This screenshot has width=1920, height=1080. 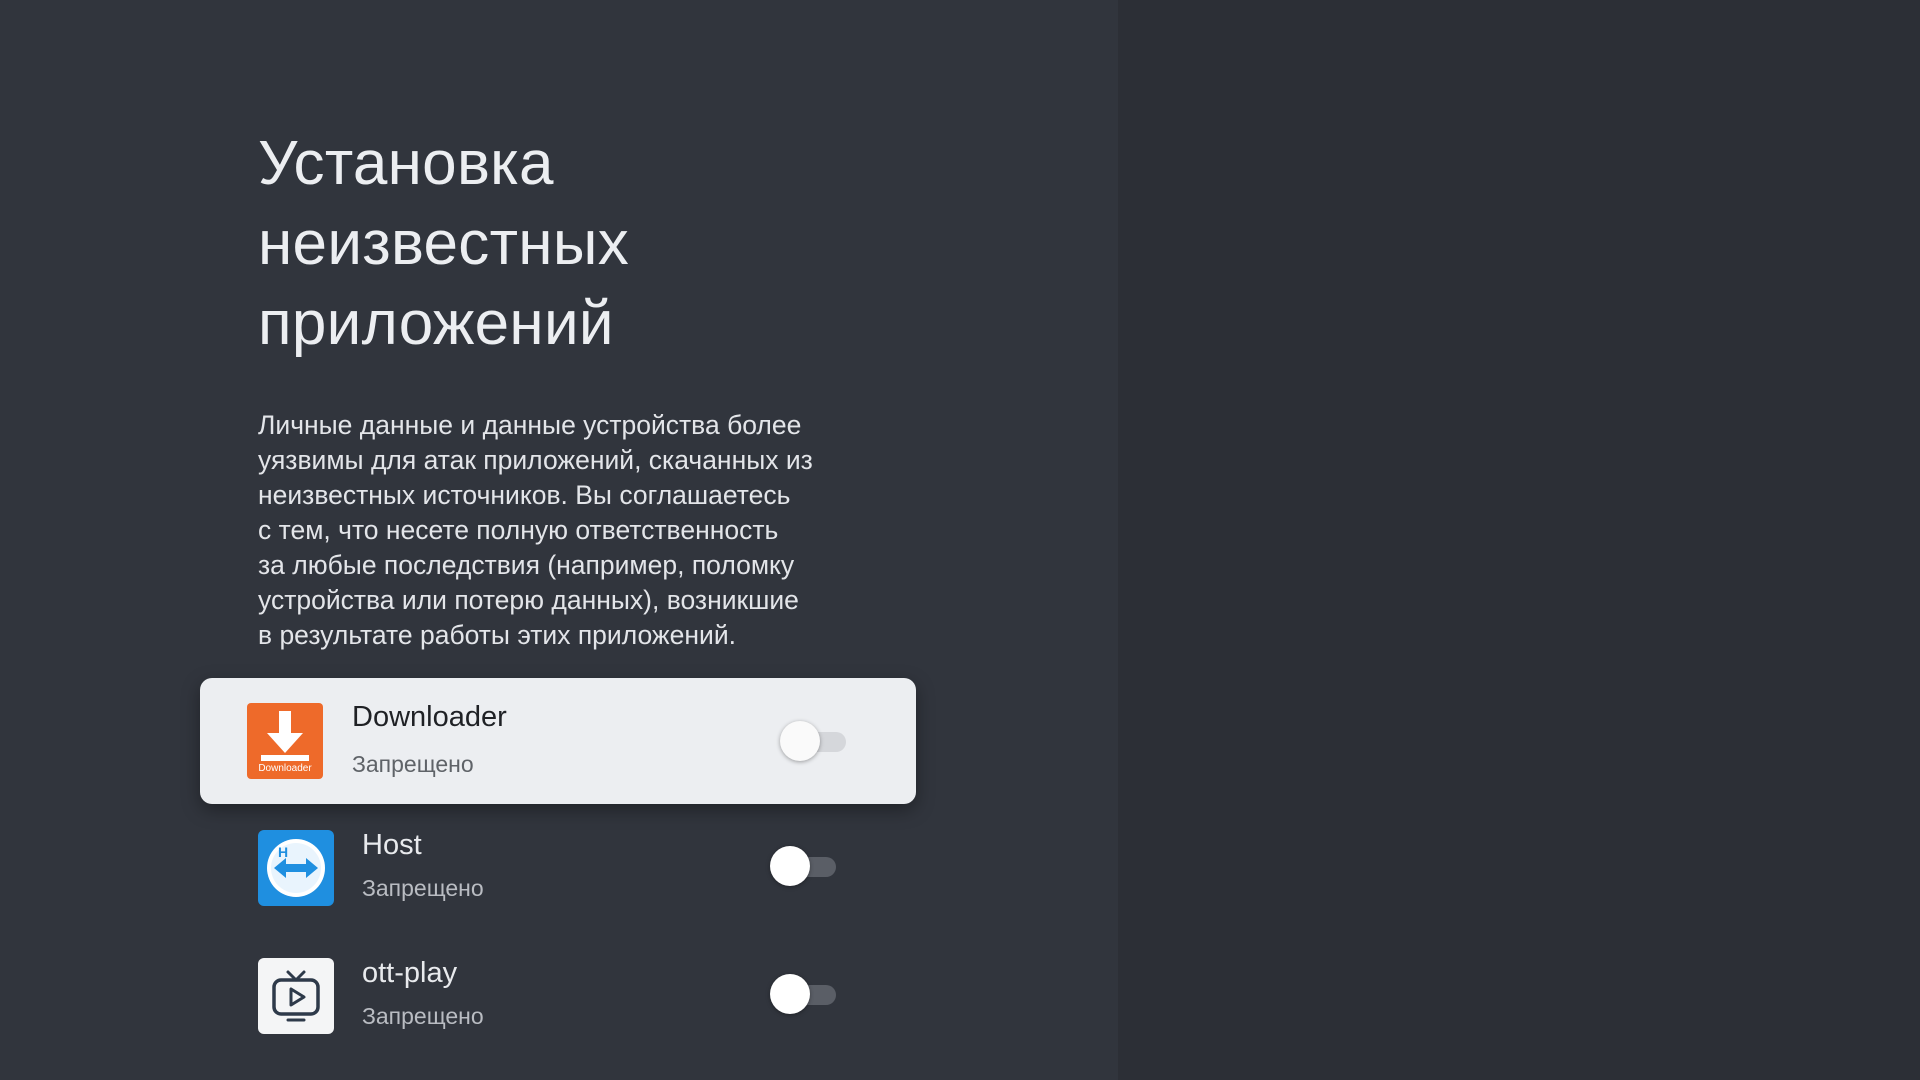 What do you see at coordinates (406, 163) in the screenshot?
I see `page-title-line: Установка` at bounding box center [406, 163].